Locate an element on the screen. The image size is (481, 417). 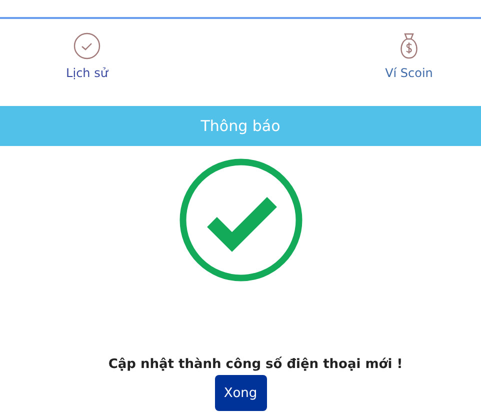
success-check-icon is located at coordinates (240, 220).